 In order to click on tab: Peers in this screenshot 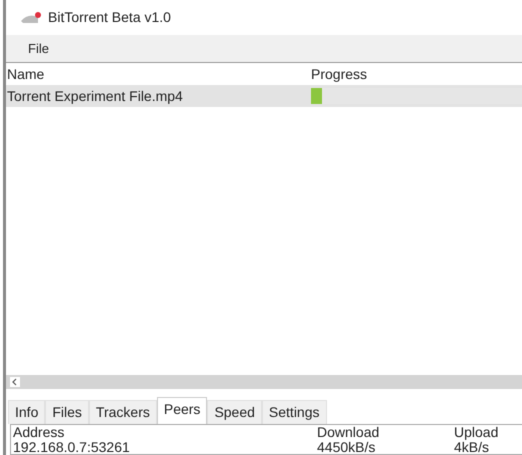, I will do `click(182, 410)`.